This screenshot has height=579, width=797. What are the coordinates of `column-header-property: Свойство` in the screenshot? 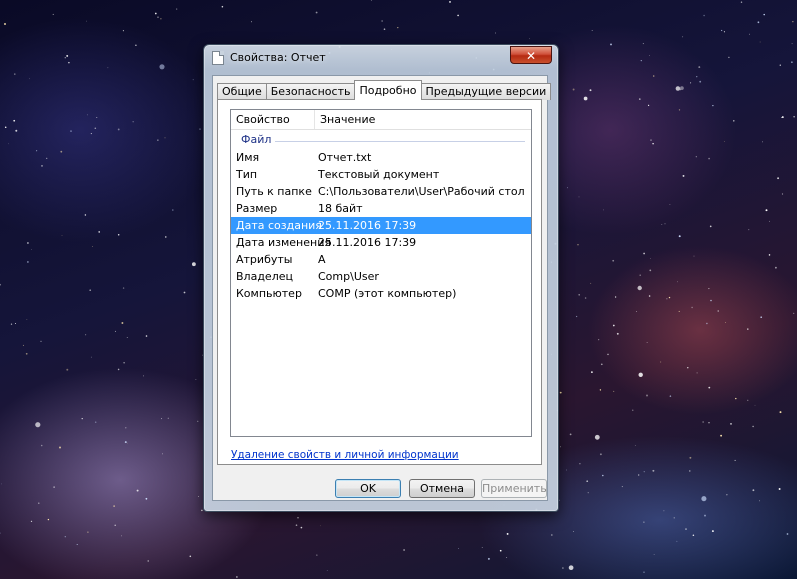 It's located at (273, 119).